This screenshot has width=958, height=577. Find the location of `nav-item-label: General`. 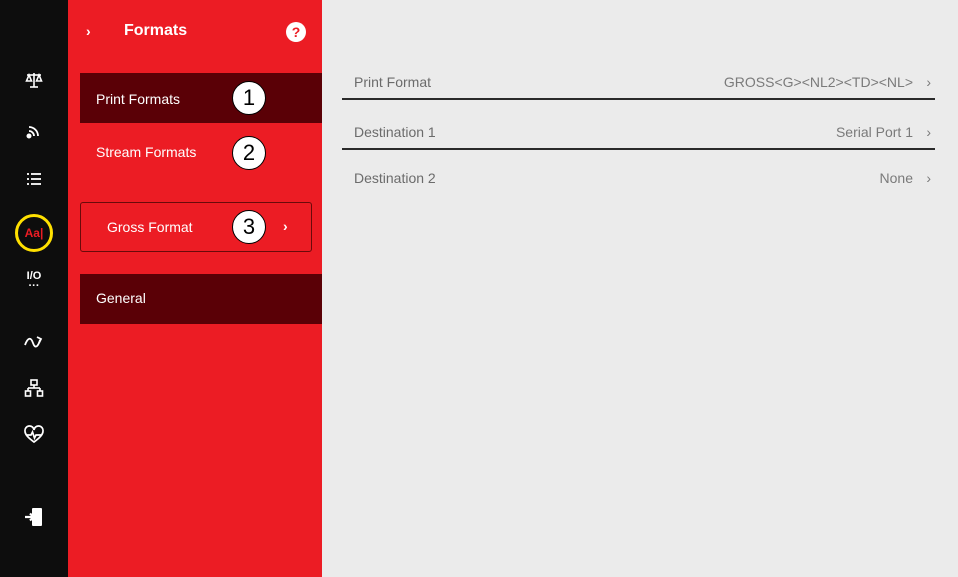

nav-item-label: General is located at coordinates (121, 298).